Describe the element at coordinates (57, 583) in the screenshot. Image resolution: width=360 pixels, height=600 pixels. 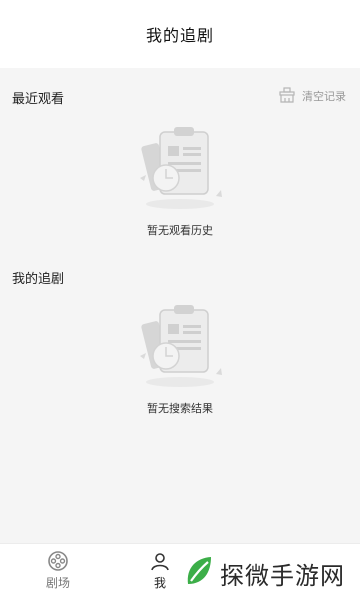
I see `tab-theater-label: 剧场` at that location.